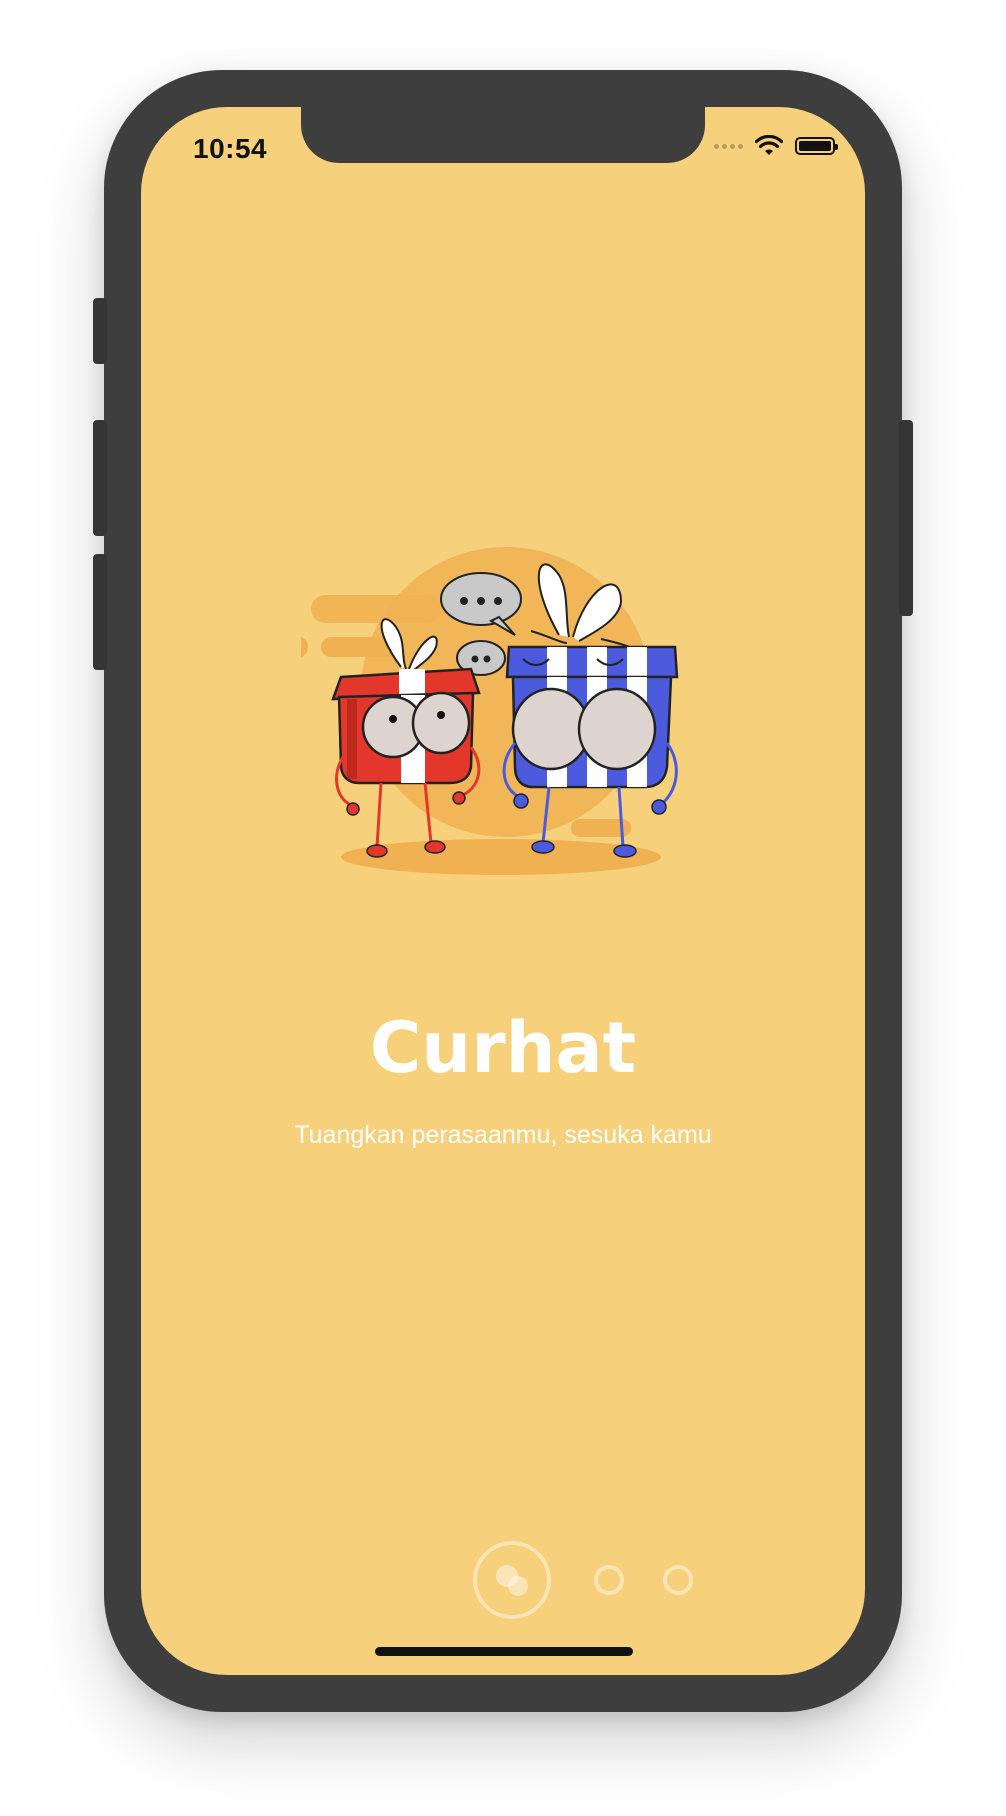 The width and height of the screenshot is (1006, 1816). What do you see at coordinates (728, 146) in the screenshot?
I see `signal-dots-icon` at bounding box center [728, 146].